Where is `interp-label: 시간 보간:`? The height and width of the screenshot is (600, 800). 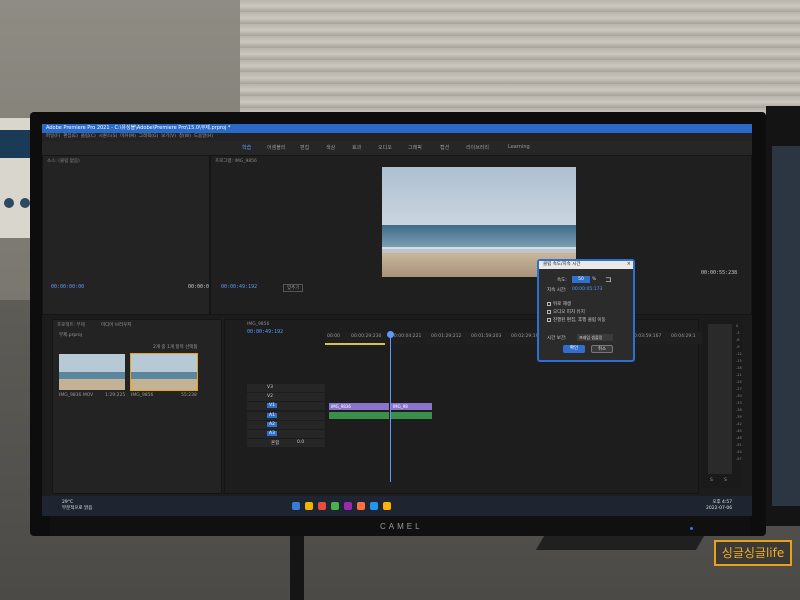
interp-label: 시간 보간: is located at coordinates (557, 338).